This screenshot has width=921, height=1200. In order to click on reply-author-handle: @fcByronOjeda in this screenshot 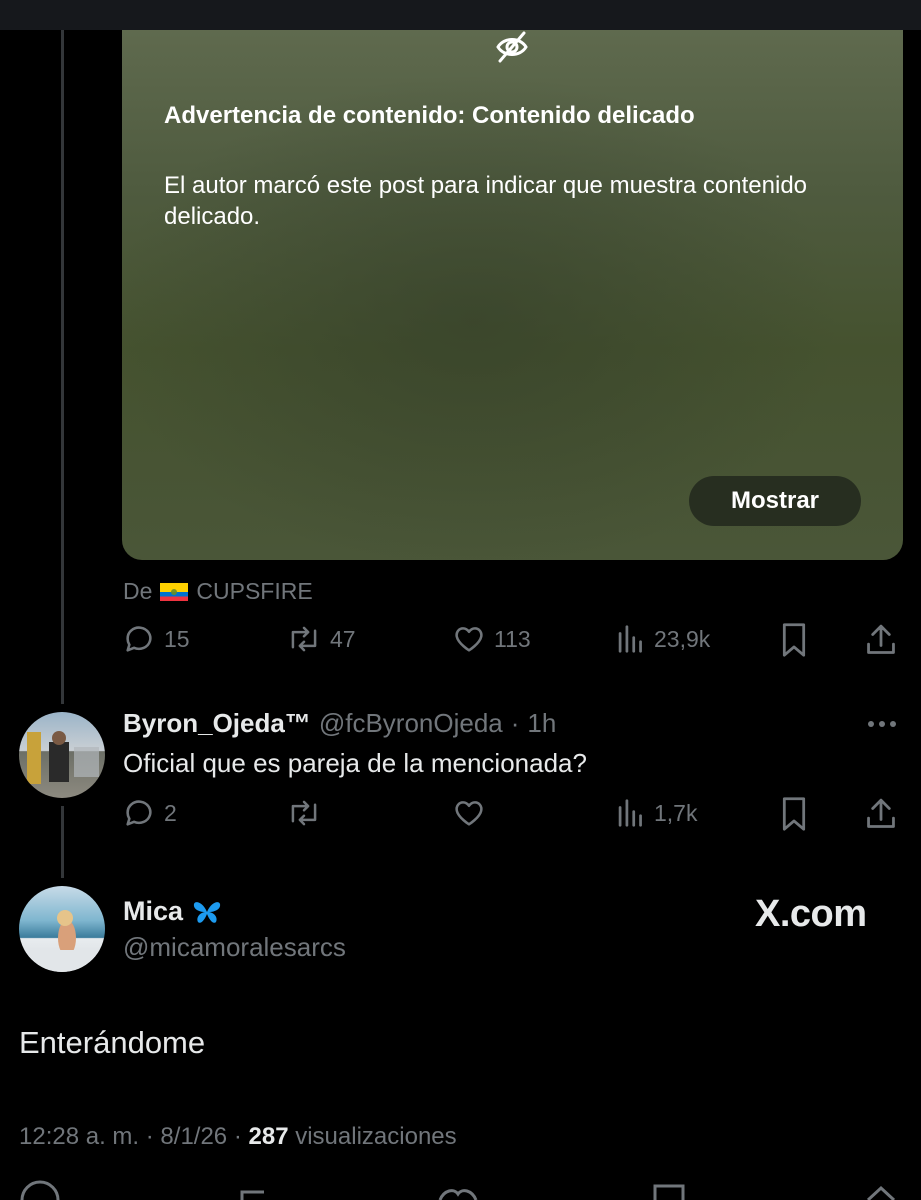, I will do `click(411, 723)`.